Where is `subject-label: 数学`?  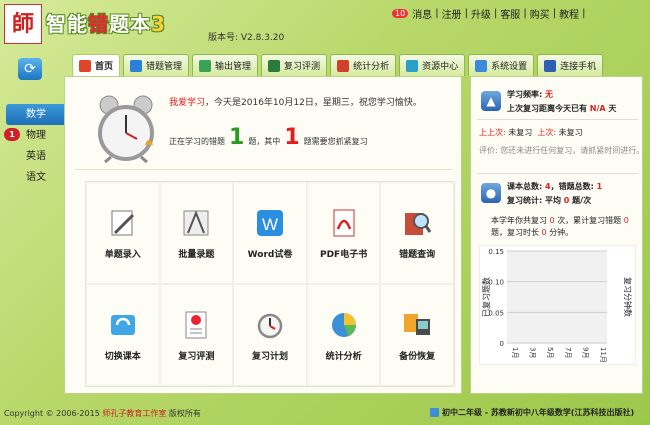
subject-label: 数学 is located at coordinates (36, 114).